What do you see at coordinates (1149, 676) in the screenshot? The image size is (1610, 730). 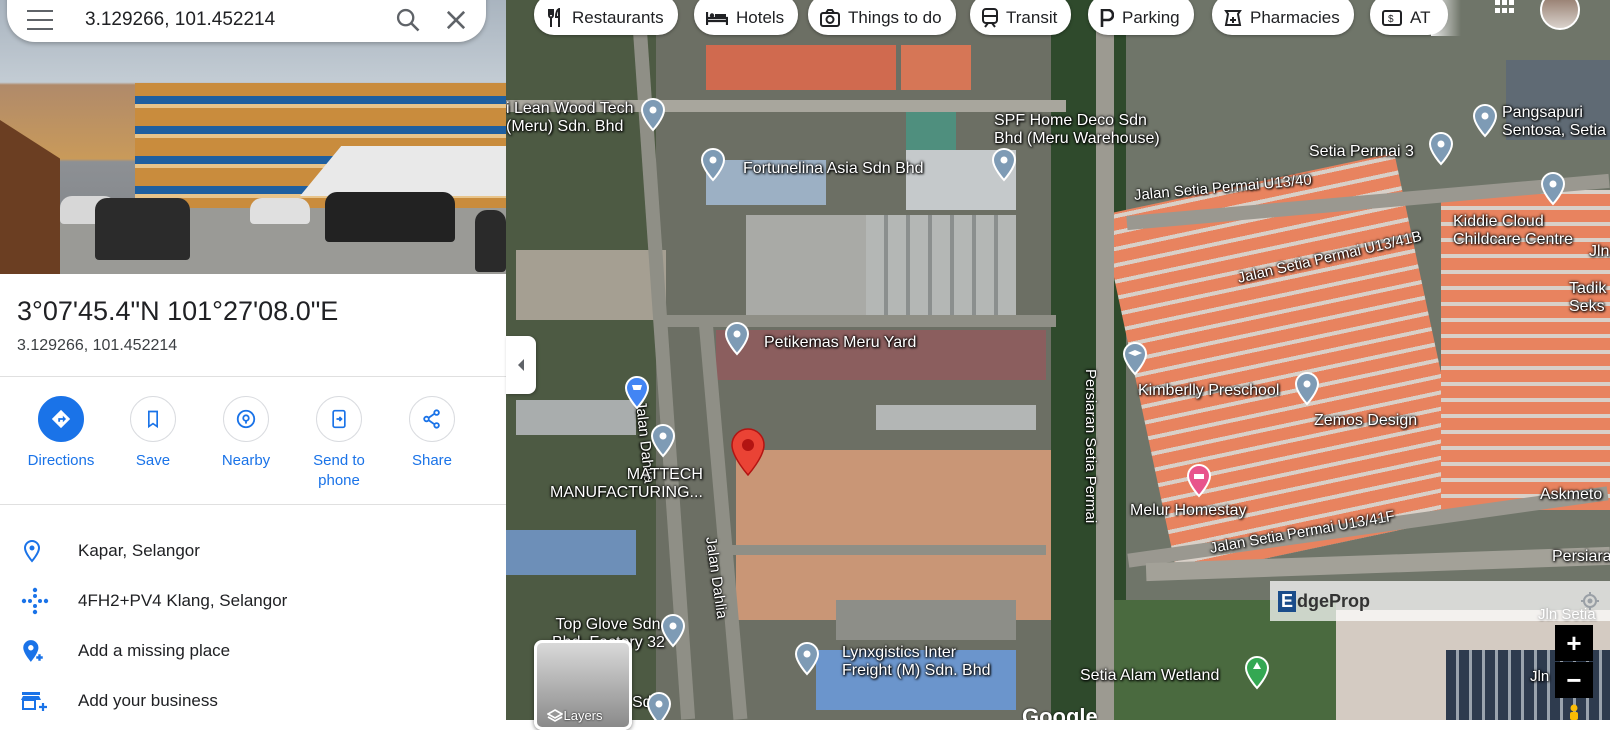 I see `map-label-setia-alam-wetland: Setia Alam Wetland` at bounding box center [1149, 676].